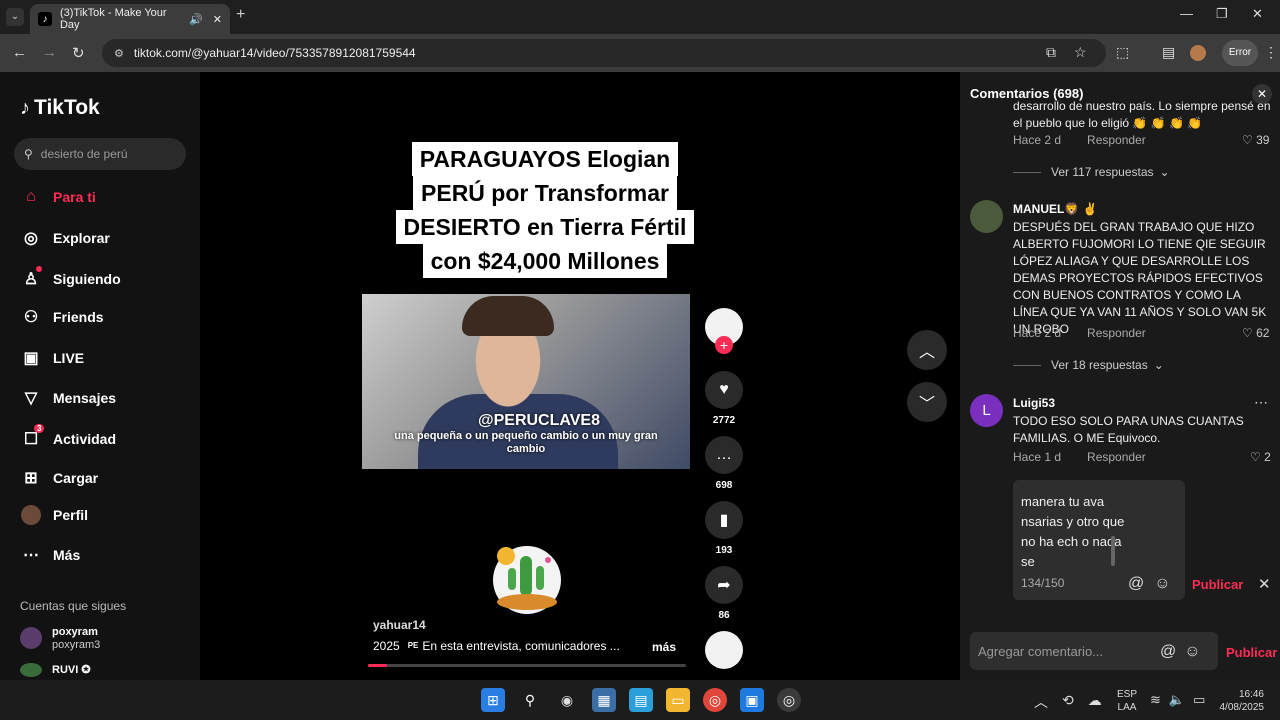  Describe the element at coordinates (1271, 52) in the screenshot. I see `browser-menu-icon: ⋮` at that location.